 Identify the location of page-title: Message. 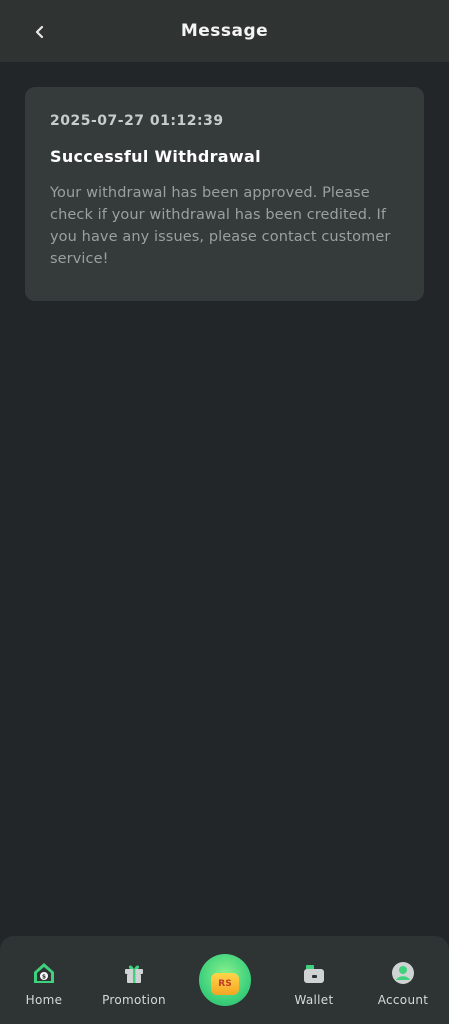
(224, 31).